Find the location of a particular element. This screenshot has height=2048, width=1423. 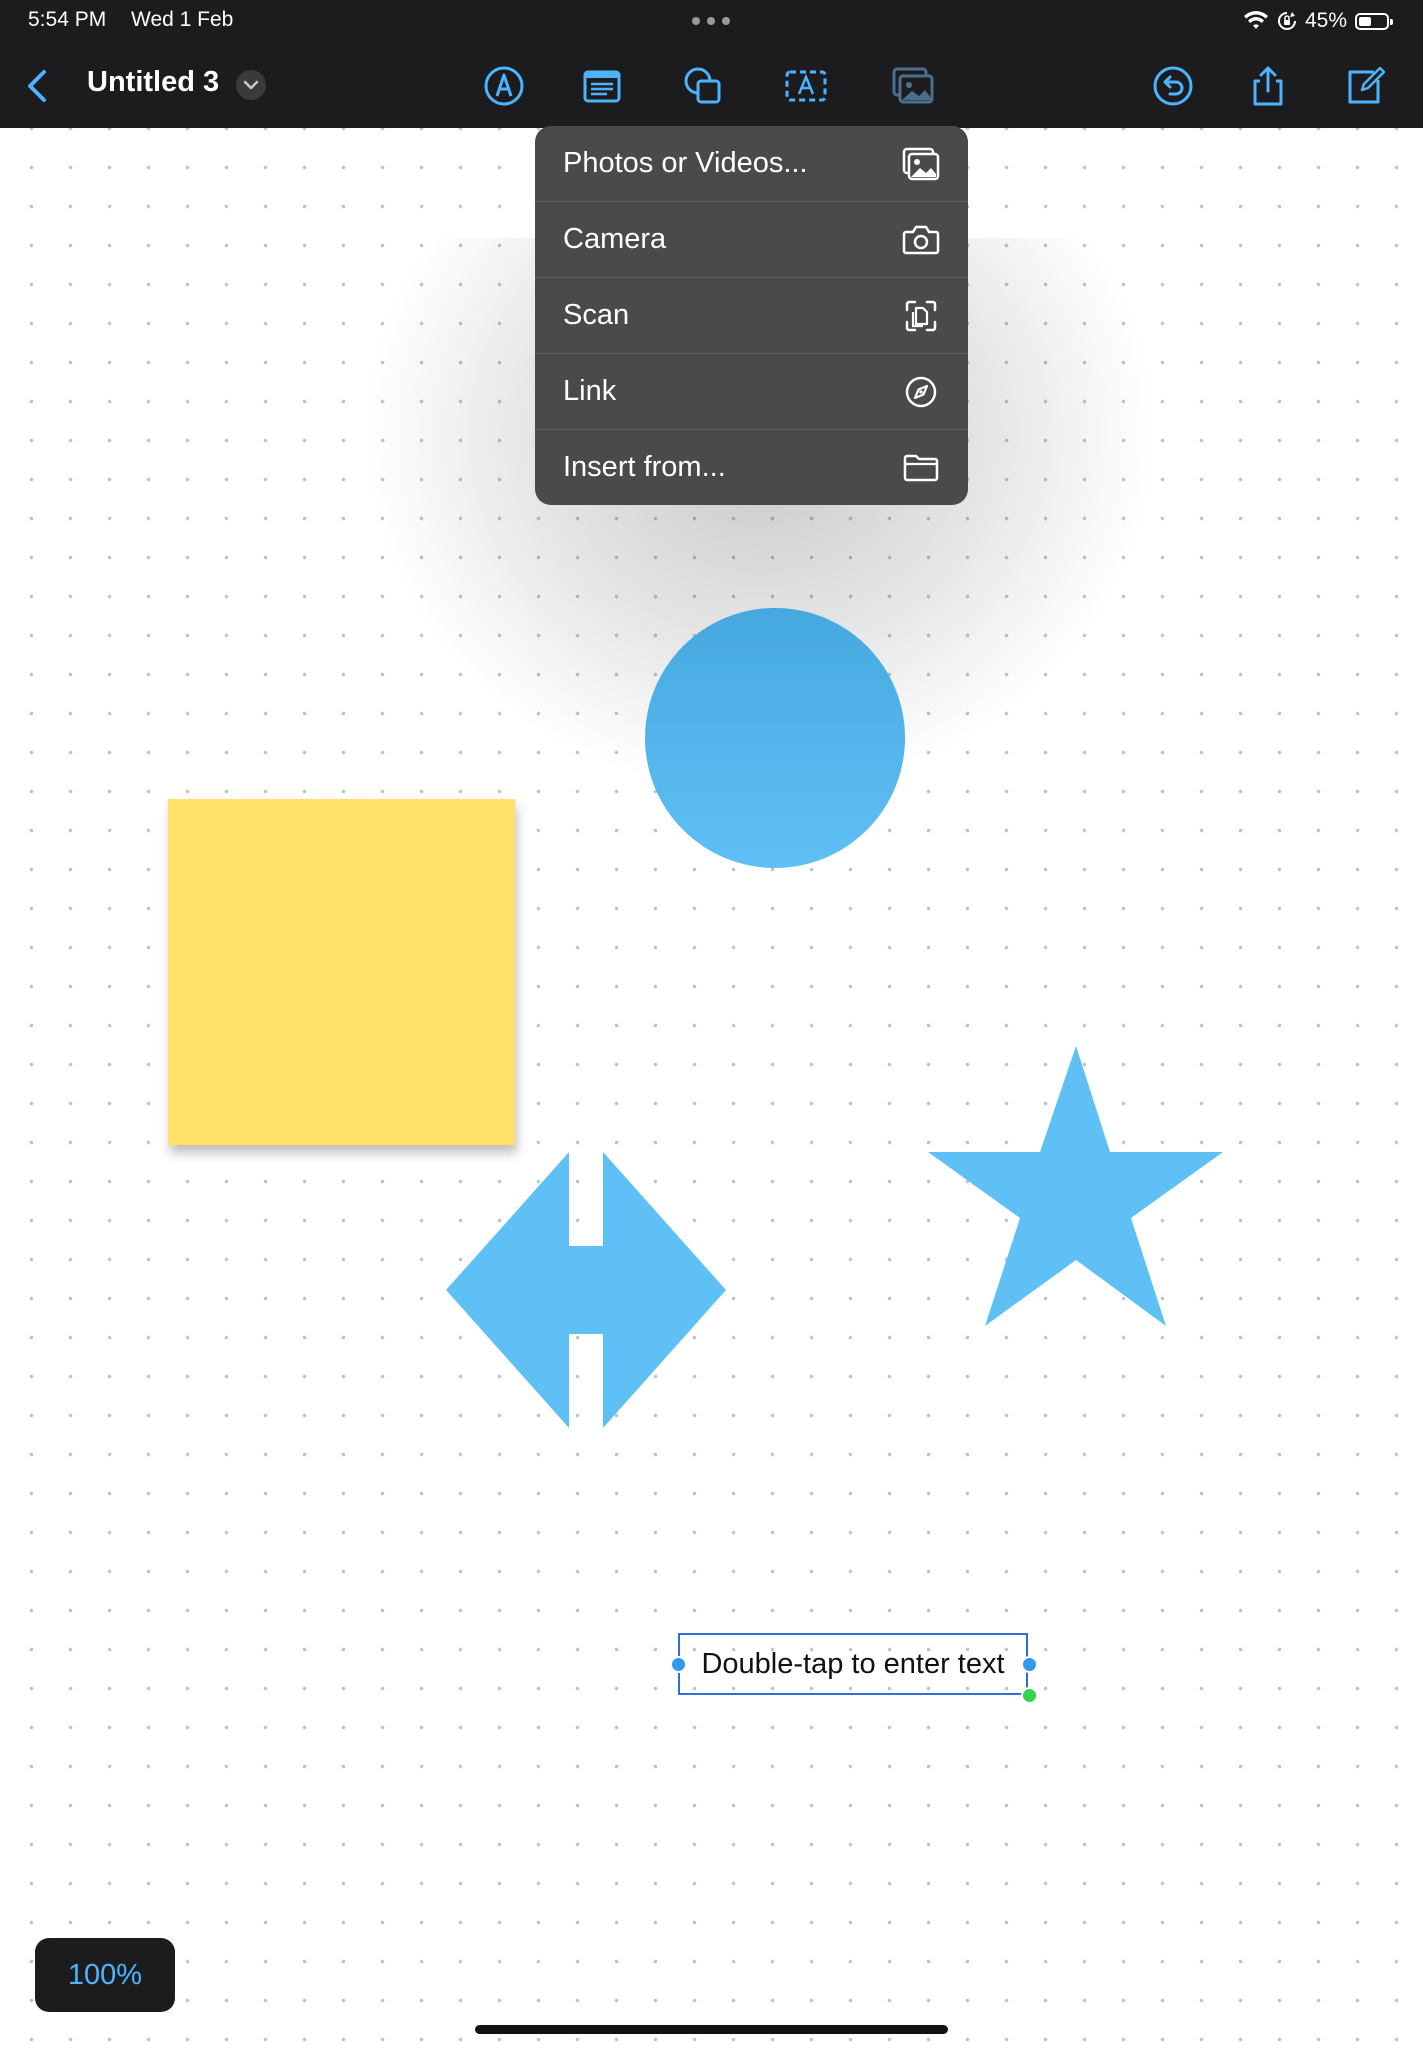

folder-icon is located at coordinates (921, 467).